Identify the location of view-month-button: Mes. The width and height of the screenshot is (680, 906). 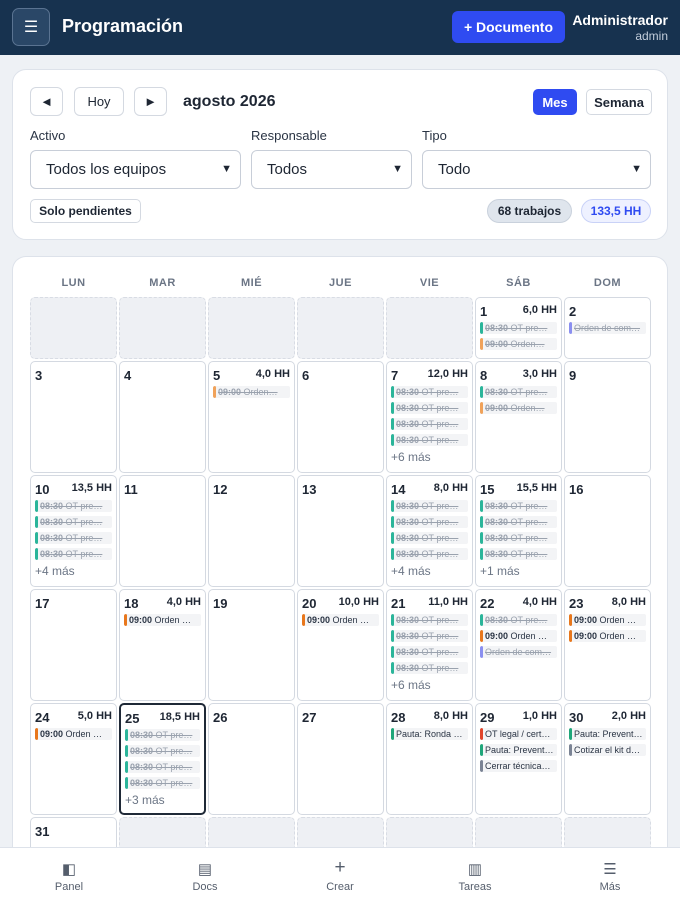
(555, 102).